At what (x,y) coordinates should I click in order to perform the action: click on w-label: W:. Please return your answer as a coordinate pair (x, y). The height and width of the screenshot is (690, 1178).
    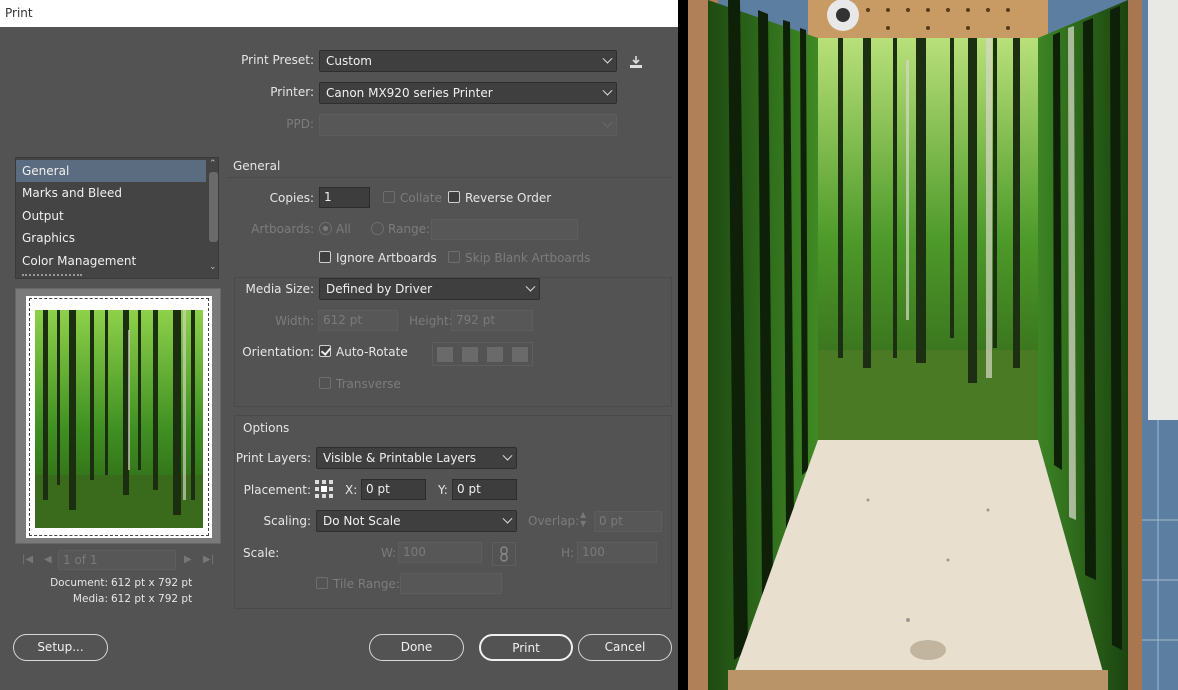
    Looking at the image, I should click on (389, 553).